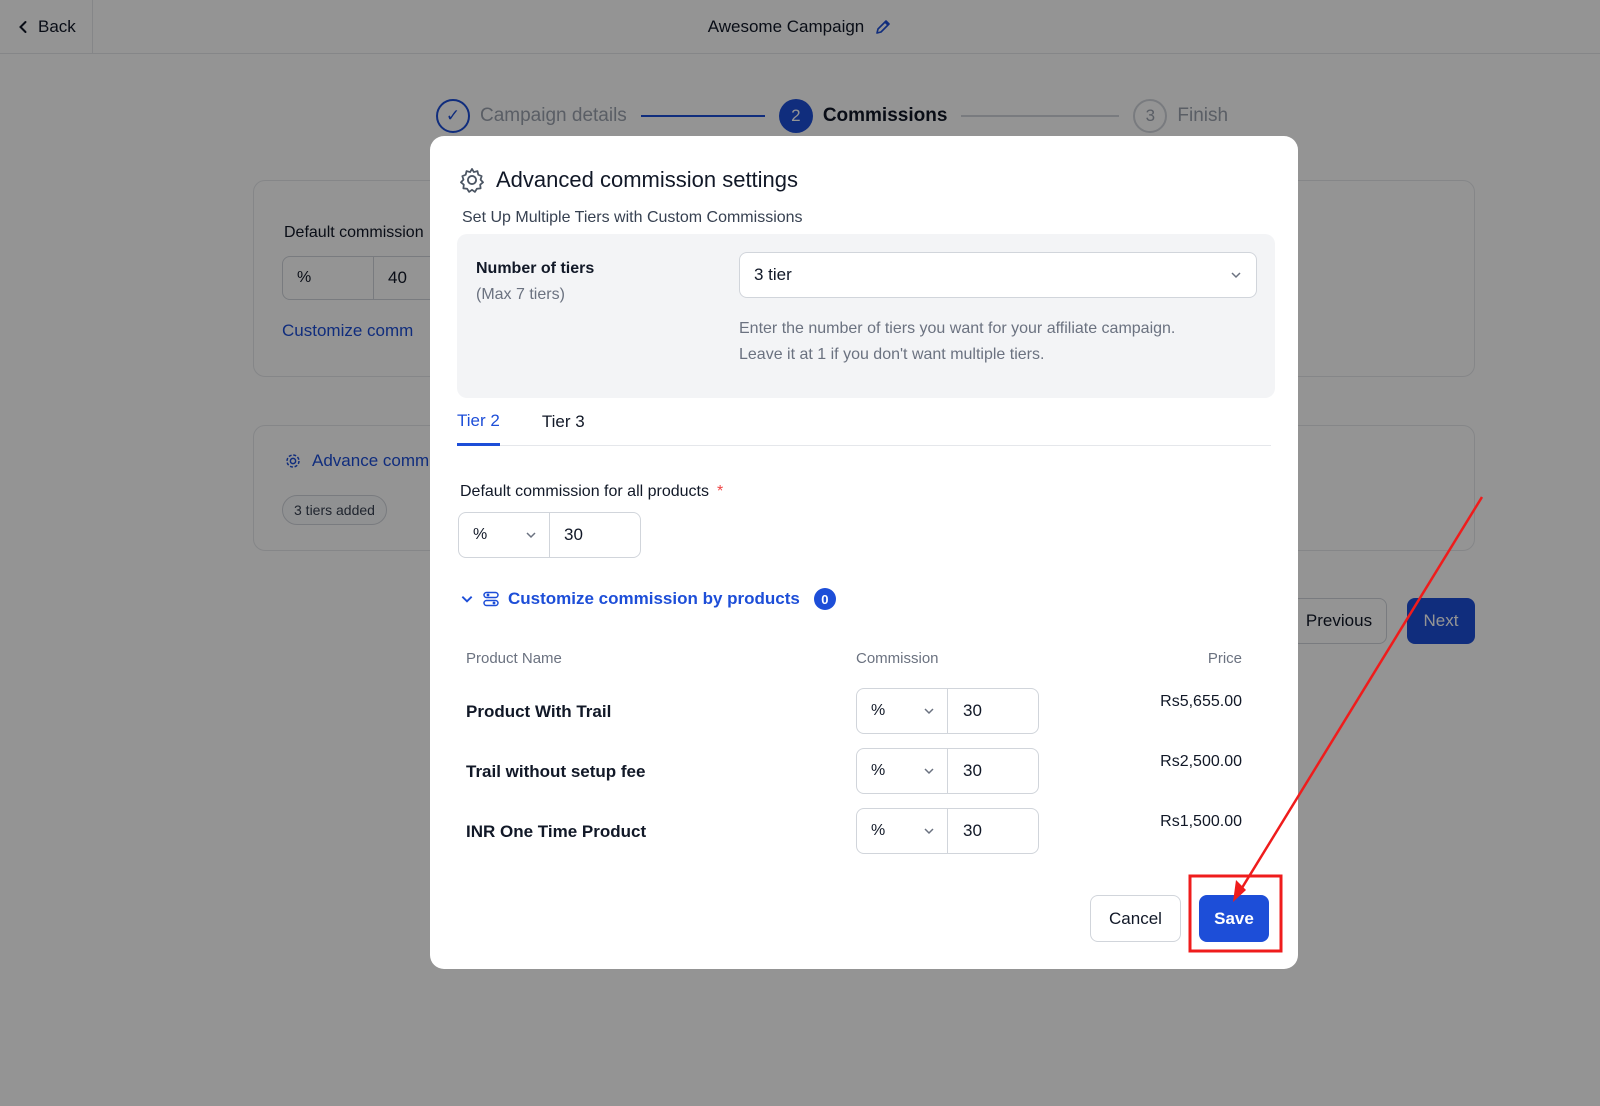 This screenshot has height=1106, width=1600. What do you see at coordinates (1234, 918) in the screenshot?
I see `save-button: Save` at bounding box center [1234, 918].